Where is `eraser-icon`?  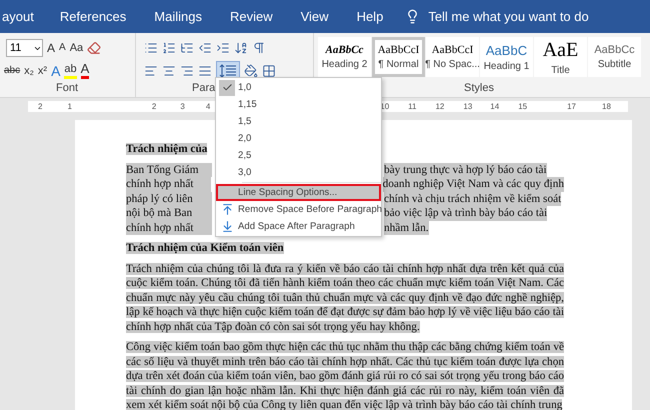
eraser-icon is located at coordinates (94, 48).